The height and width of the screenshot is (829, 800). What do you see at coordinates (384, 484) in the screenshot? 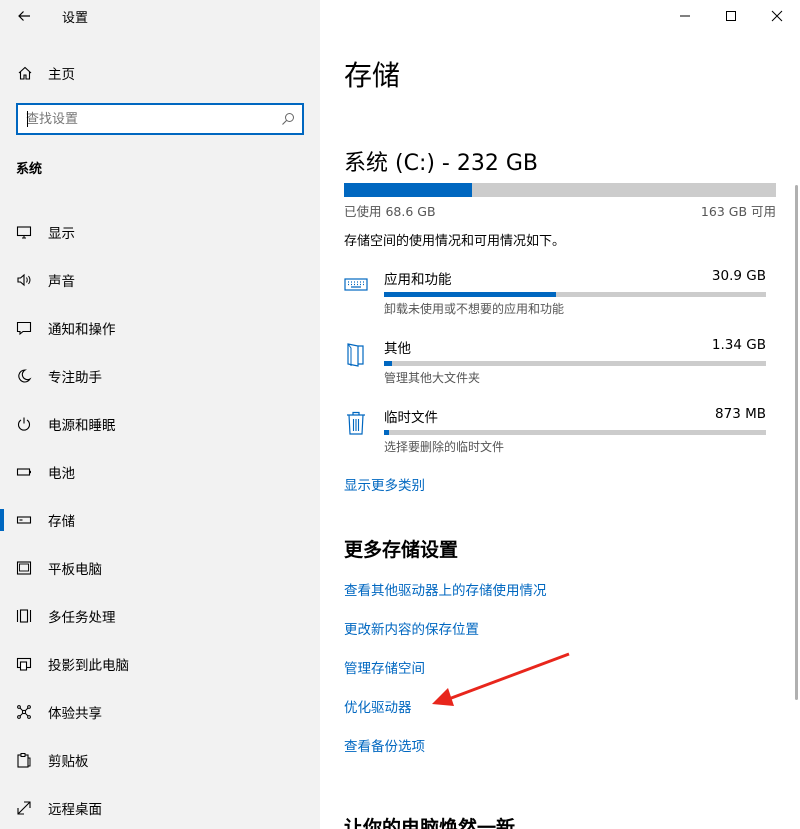
I see `show-more-categories-link: 显示更多类别` at bounding box center [384, 484].